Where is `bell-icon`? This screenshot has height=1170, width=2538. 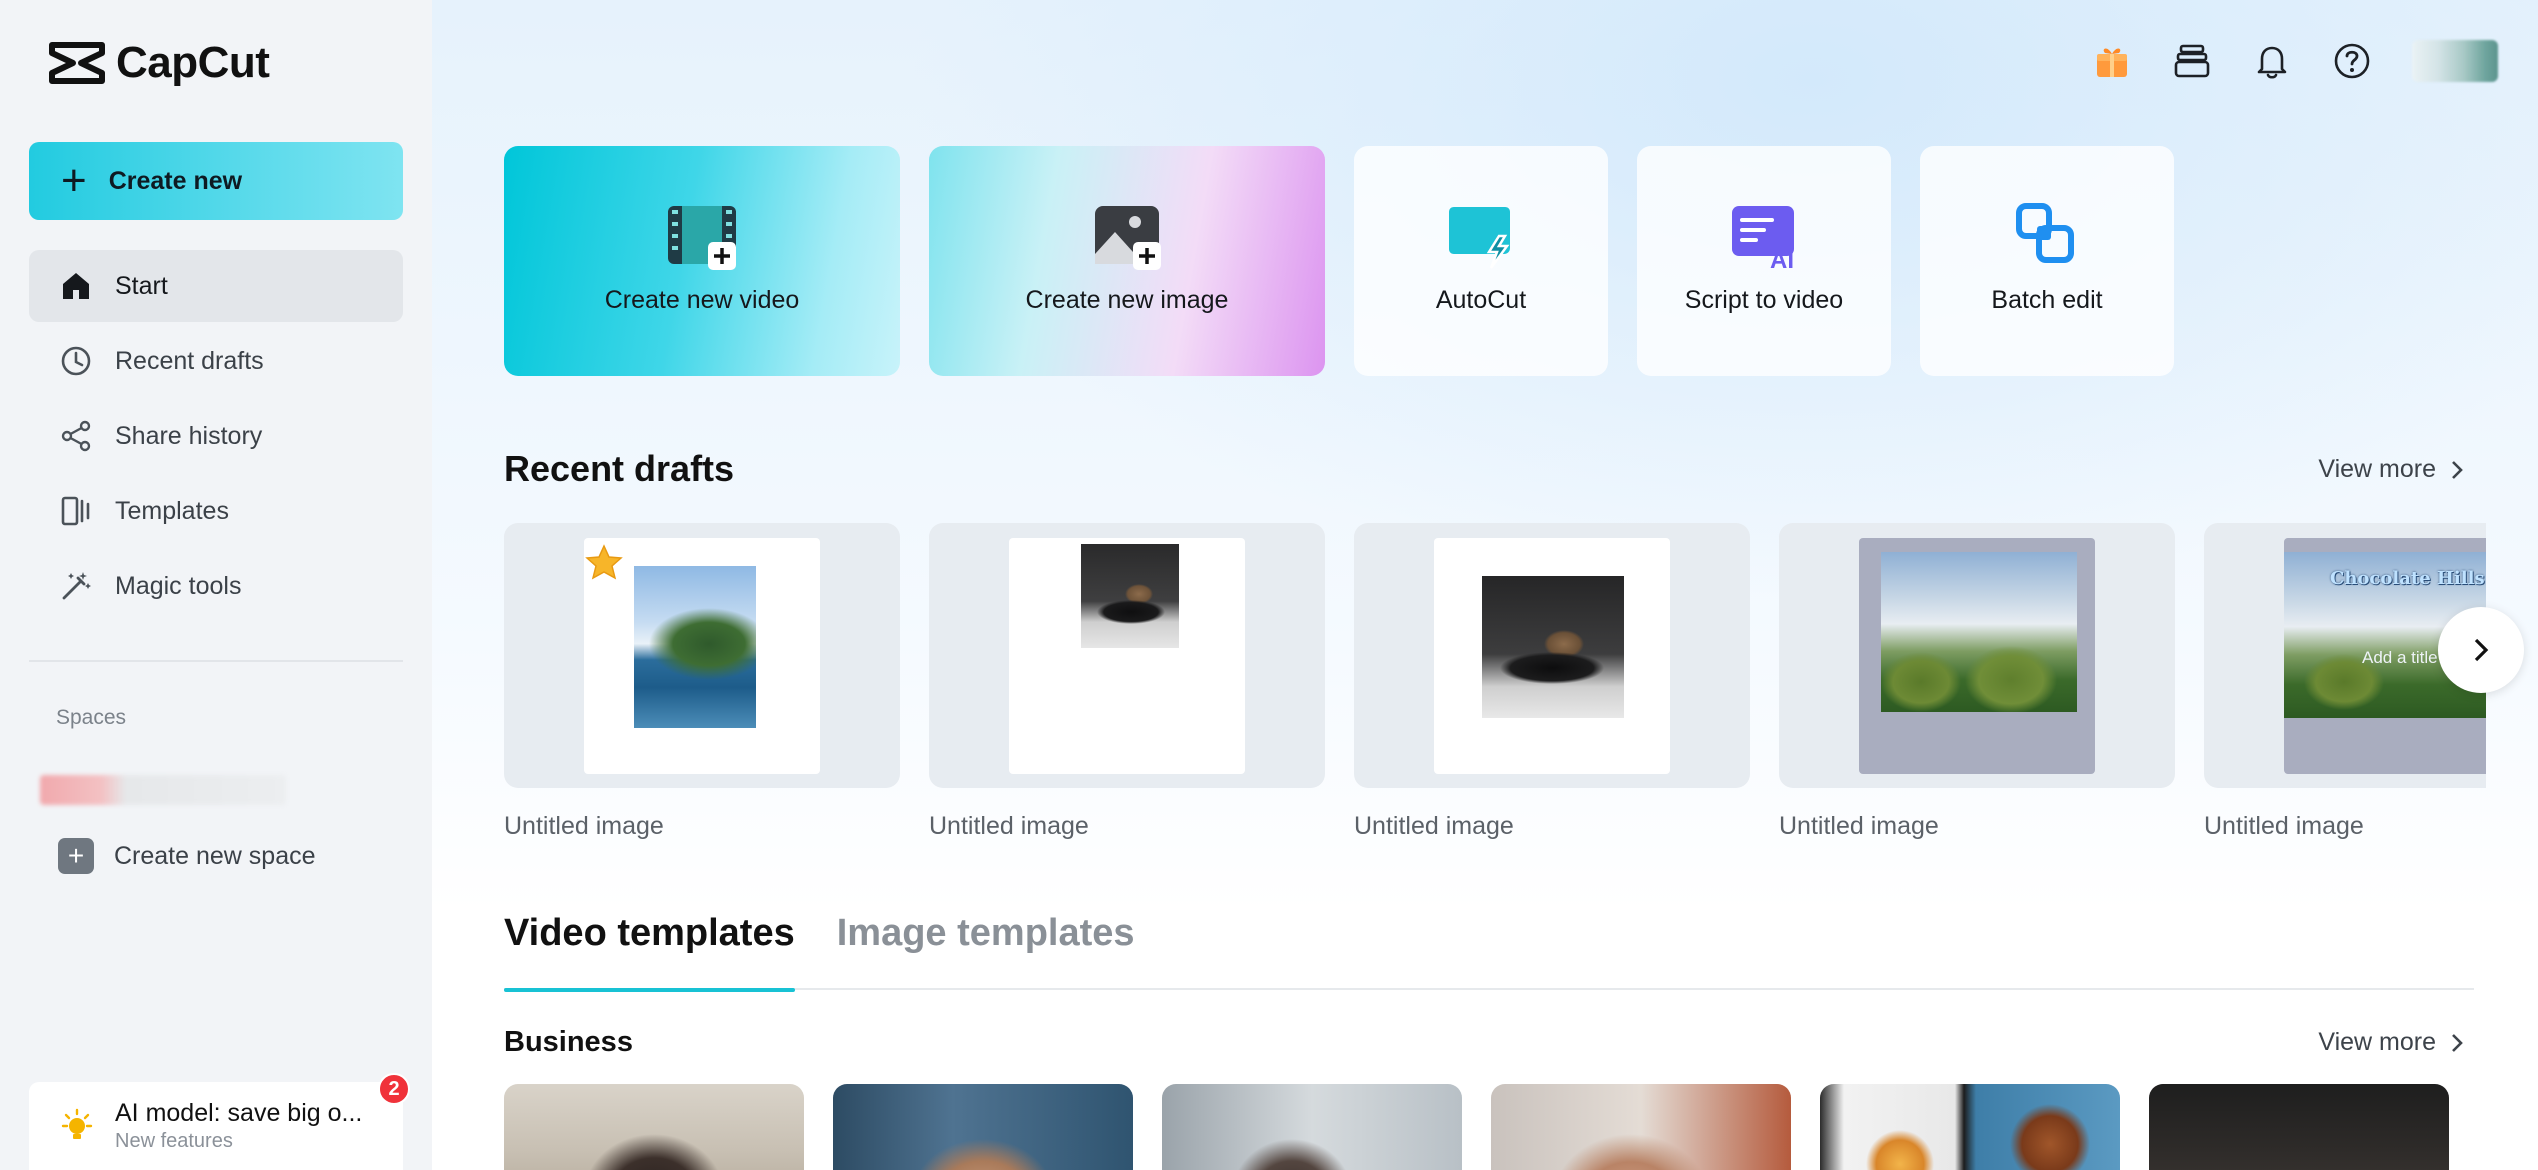
bell-icon is located at coordinates (2272, 61).